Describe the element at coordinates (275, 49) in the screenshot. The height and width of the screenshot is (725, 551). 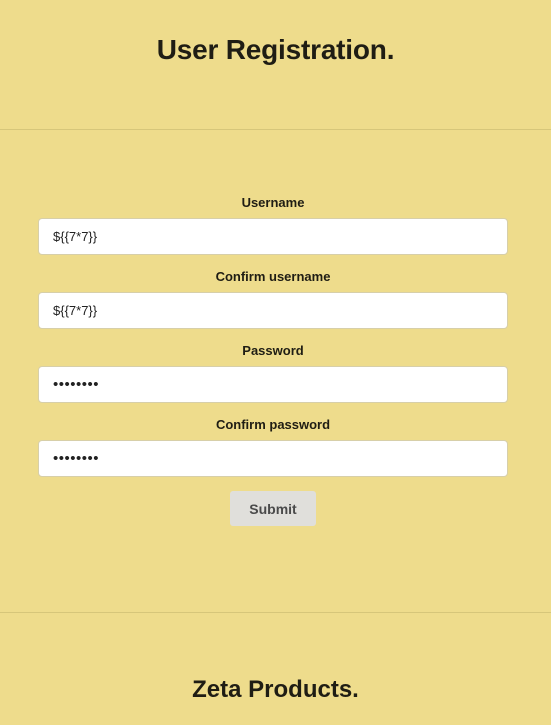
I see `page-title: User Registration.` at that location.